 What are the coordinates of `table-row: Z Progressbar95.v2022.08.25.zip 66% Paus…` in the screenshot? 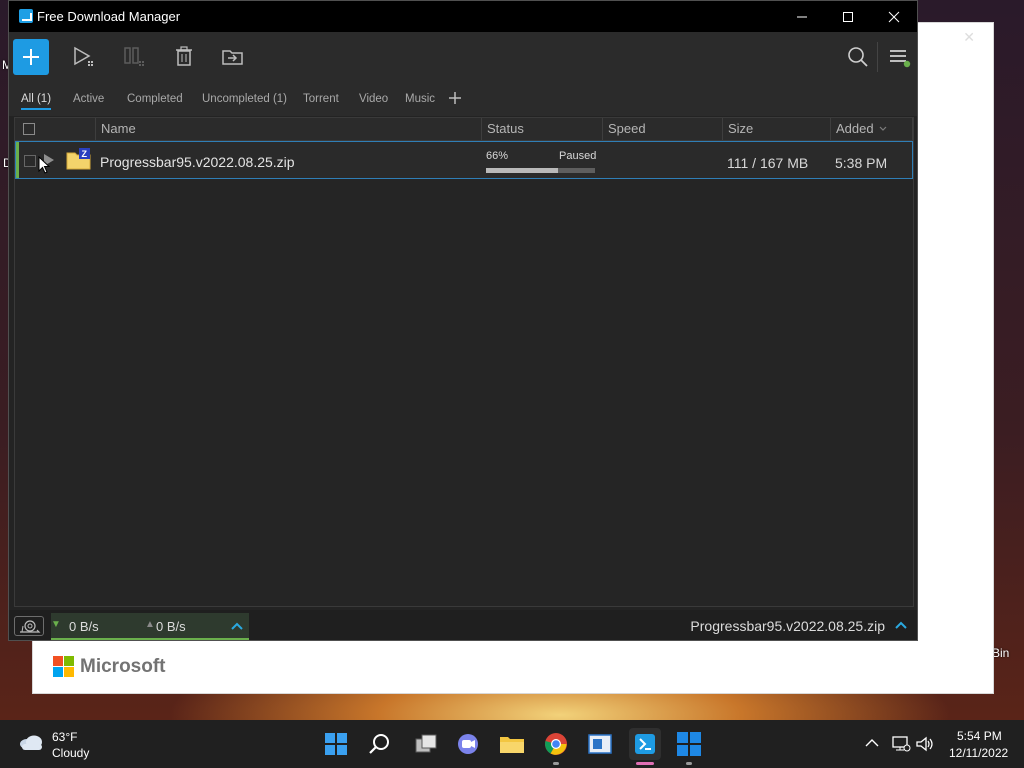 It's located at (464, 160).